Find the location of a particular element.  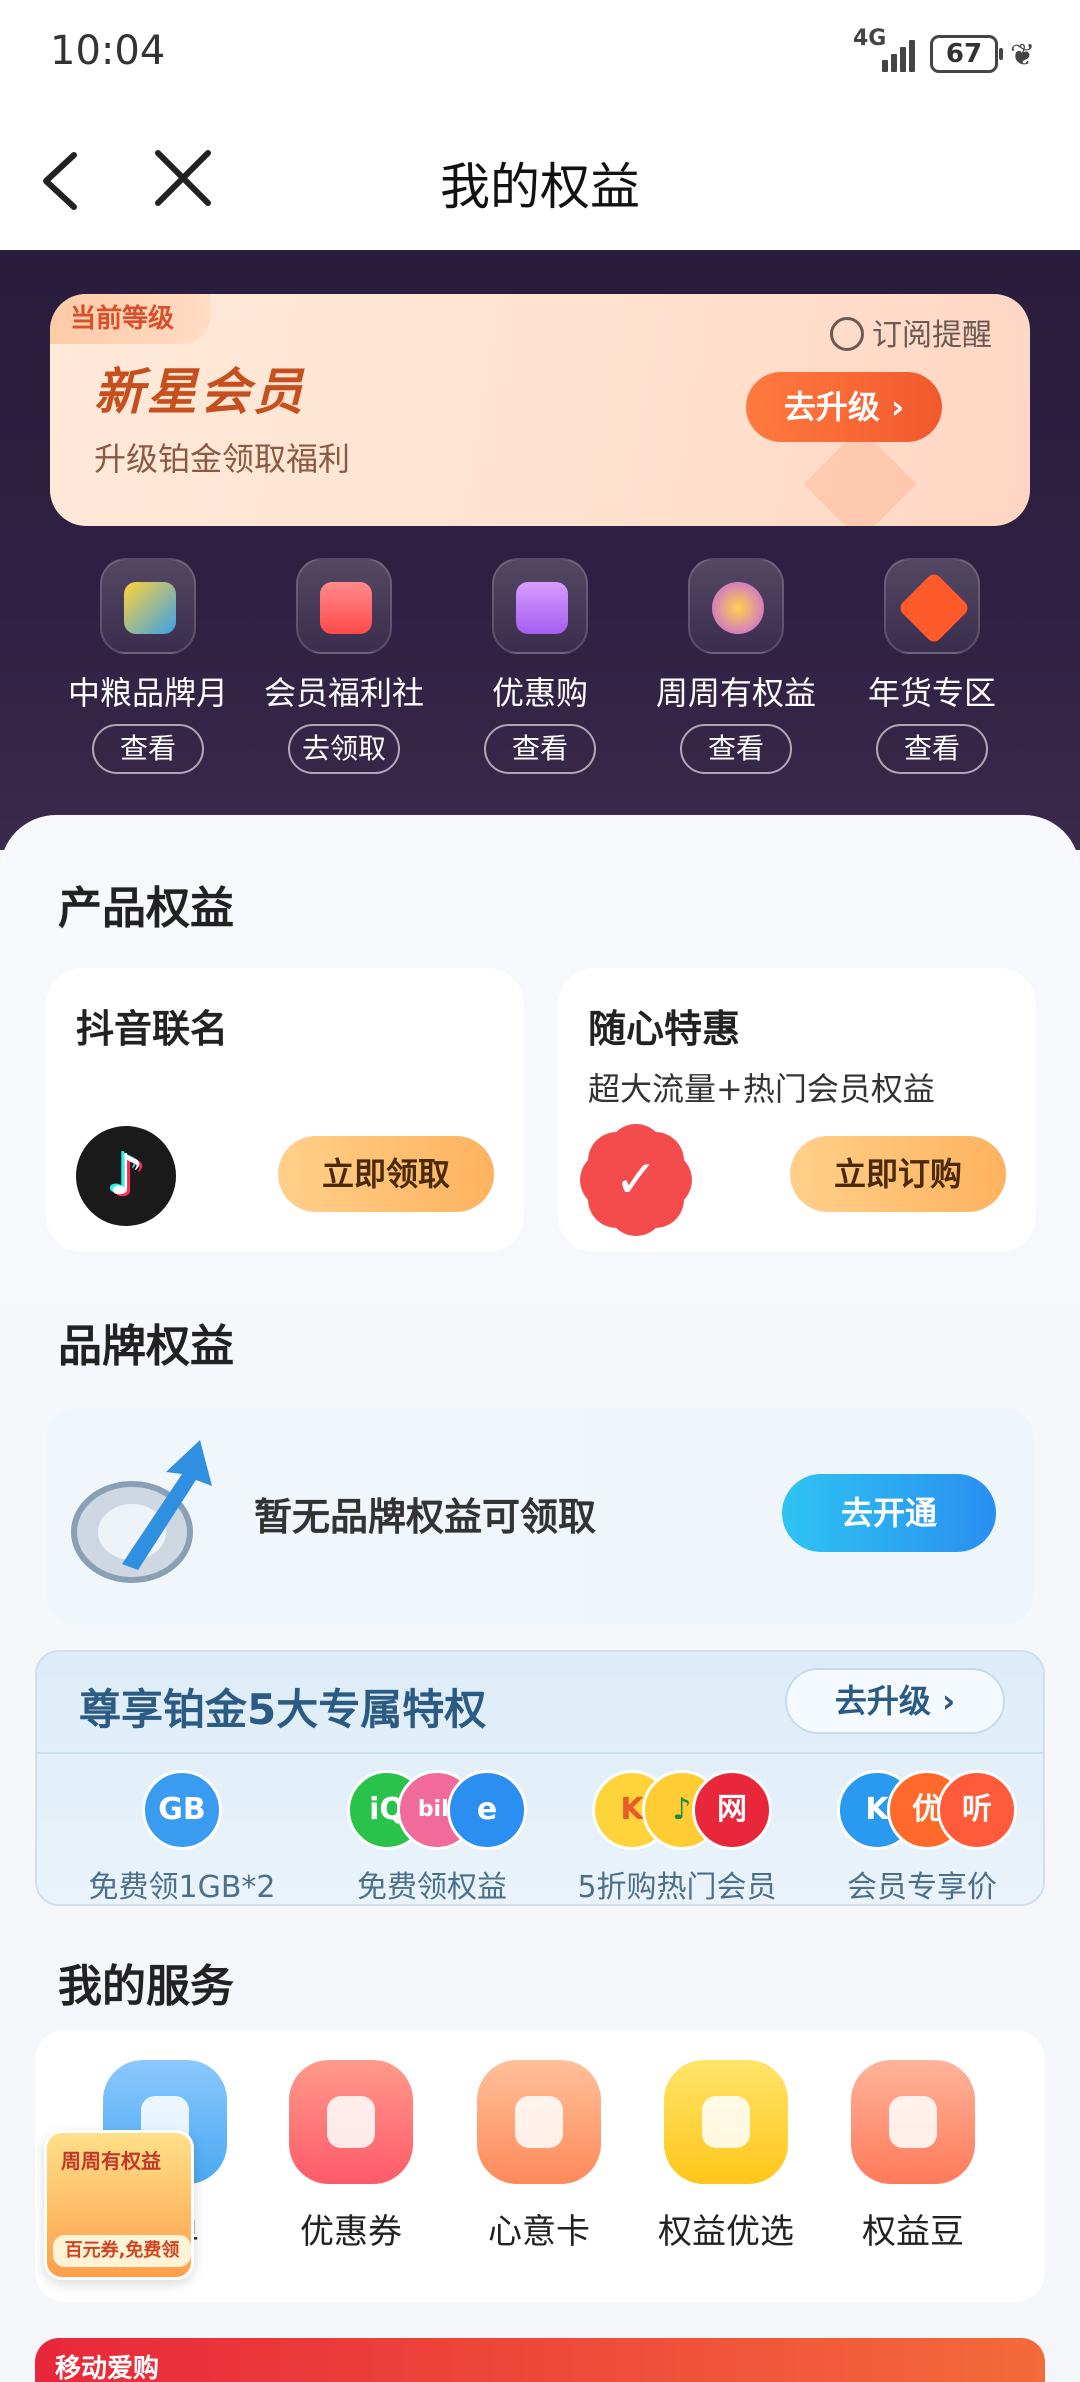

bell-check-icon is located at coordinates (847, 334).